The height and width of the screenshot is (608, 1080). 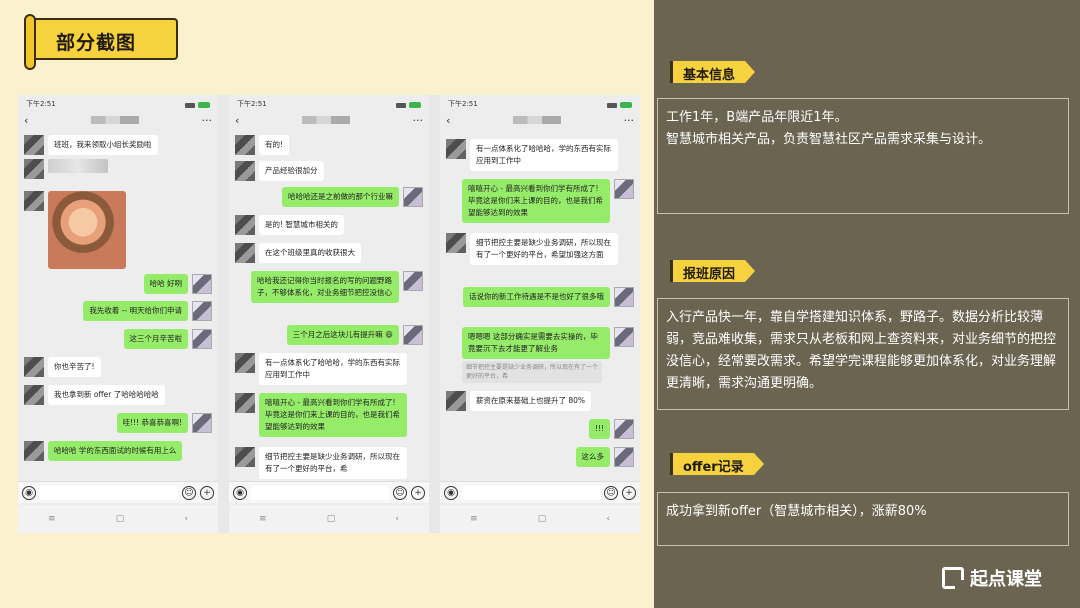 What do you see at coordinates (289, 225) in the screenshot?
I see `message: 是的! 智慧城市相关的` at bounding box center [289, 225].